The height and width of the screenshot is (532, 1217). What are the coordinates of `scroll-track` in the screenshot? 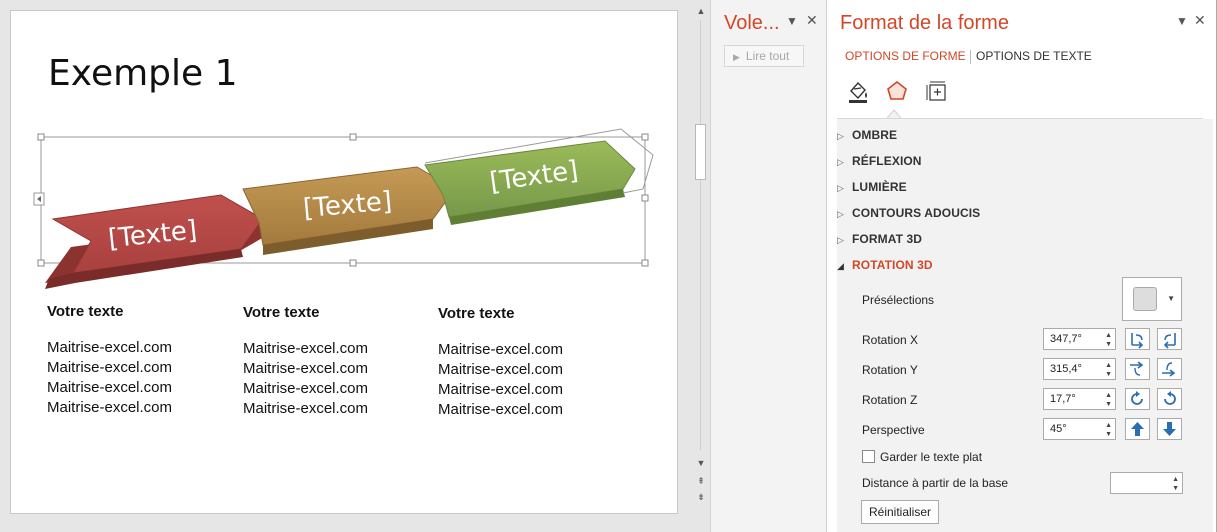 It's located at (700, 235).